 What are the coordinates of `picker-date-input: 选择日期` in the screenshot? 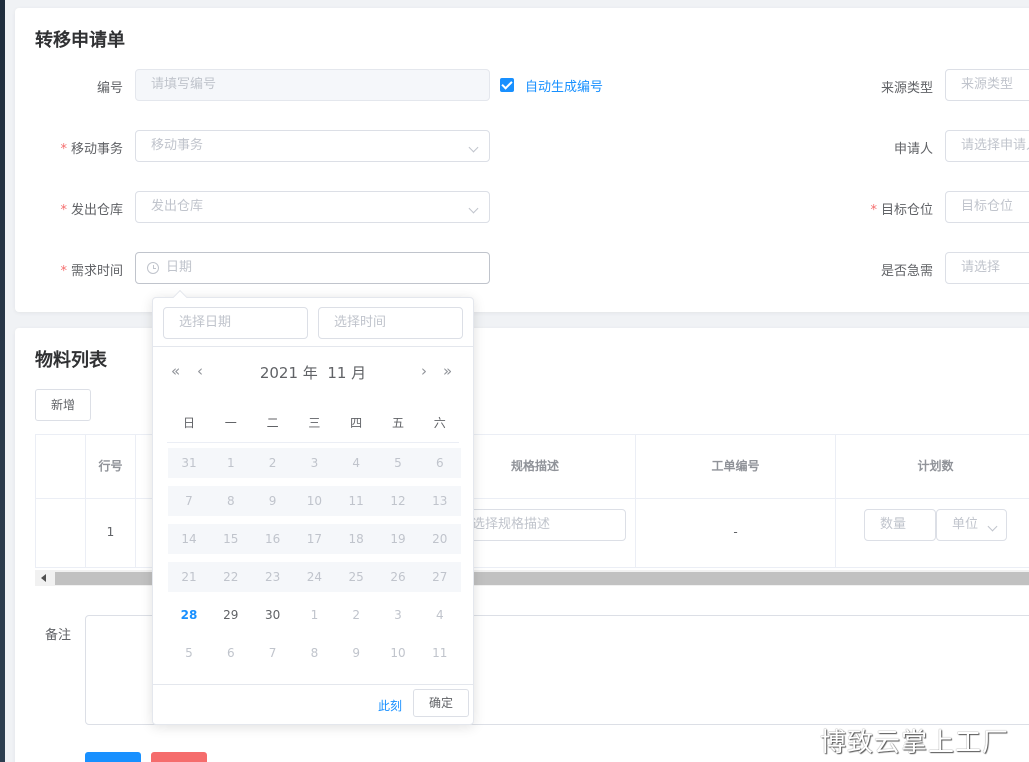 It's located at (235, 323).